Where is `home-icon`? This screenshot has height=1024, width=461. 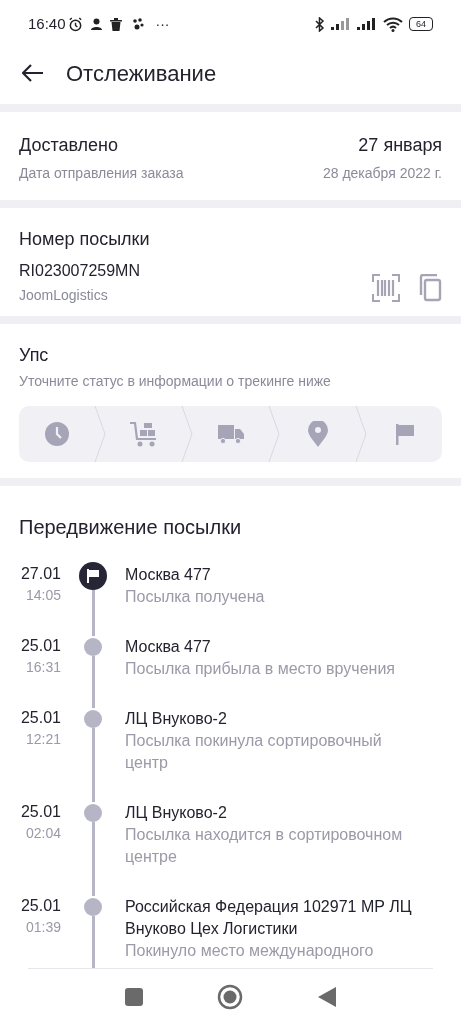
home-icon is located at coordinates (230, 996).